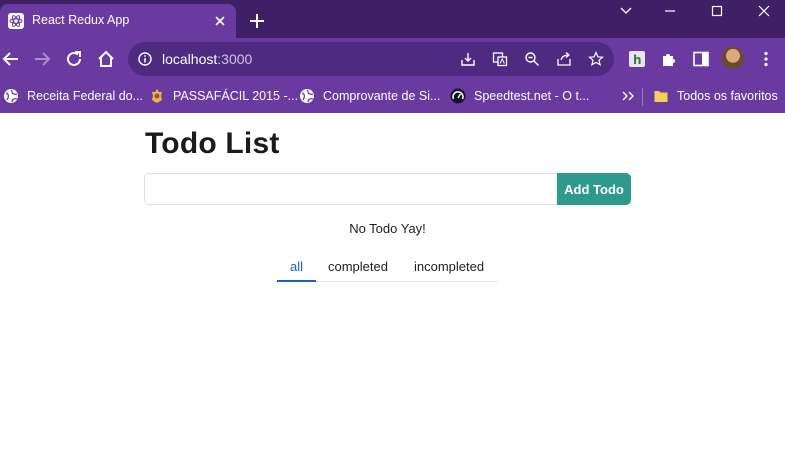 This screenshot has height=455, width=785. Describe the element at coordinates (11, 59) in the screenshot. I see `back-icon` at that location.